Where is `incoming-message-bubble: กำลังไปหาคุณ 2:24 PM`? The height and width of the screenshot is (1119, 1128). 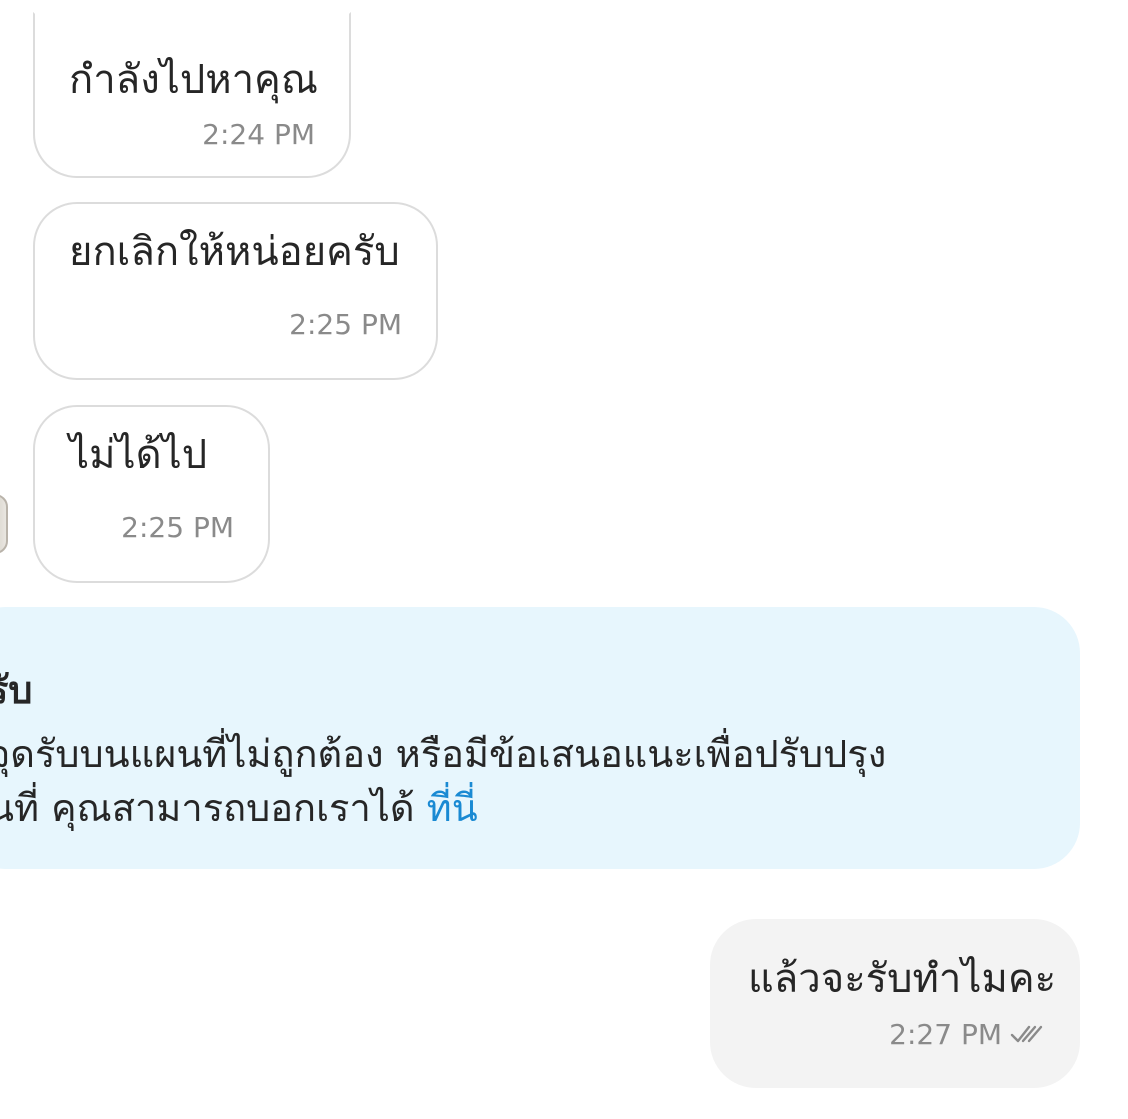
incoming-message-bubble: กำลังไปหาคุณ 2:24 PM is located at coordinates (192, 95).